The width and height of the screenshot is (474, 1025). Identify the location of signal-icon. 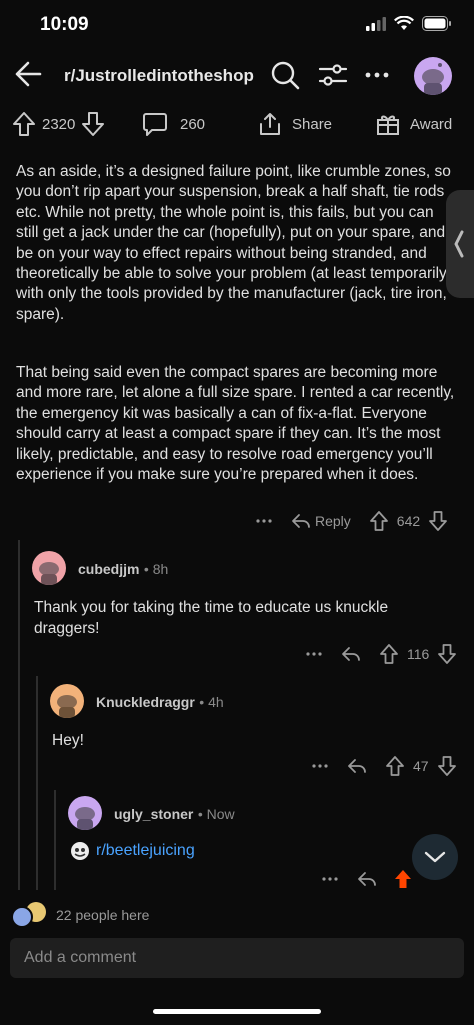
(376, 23).